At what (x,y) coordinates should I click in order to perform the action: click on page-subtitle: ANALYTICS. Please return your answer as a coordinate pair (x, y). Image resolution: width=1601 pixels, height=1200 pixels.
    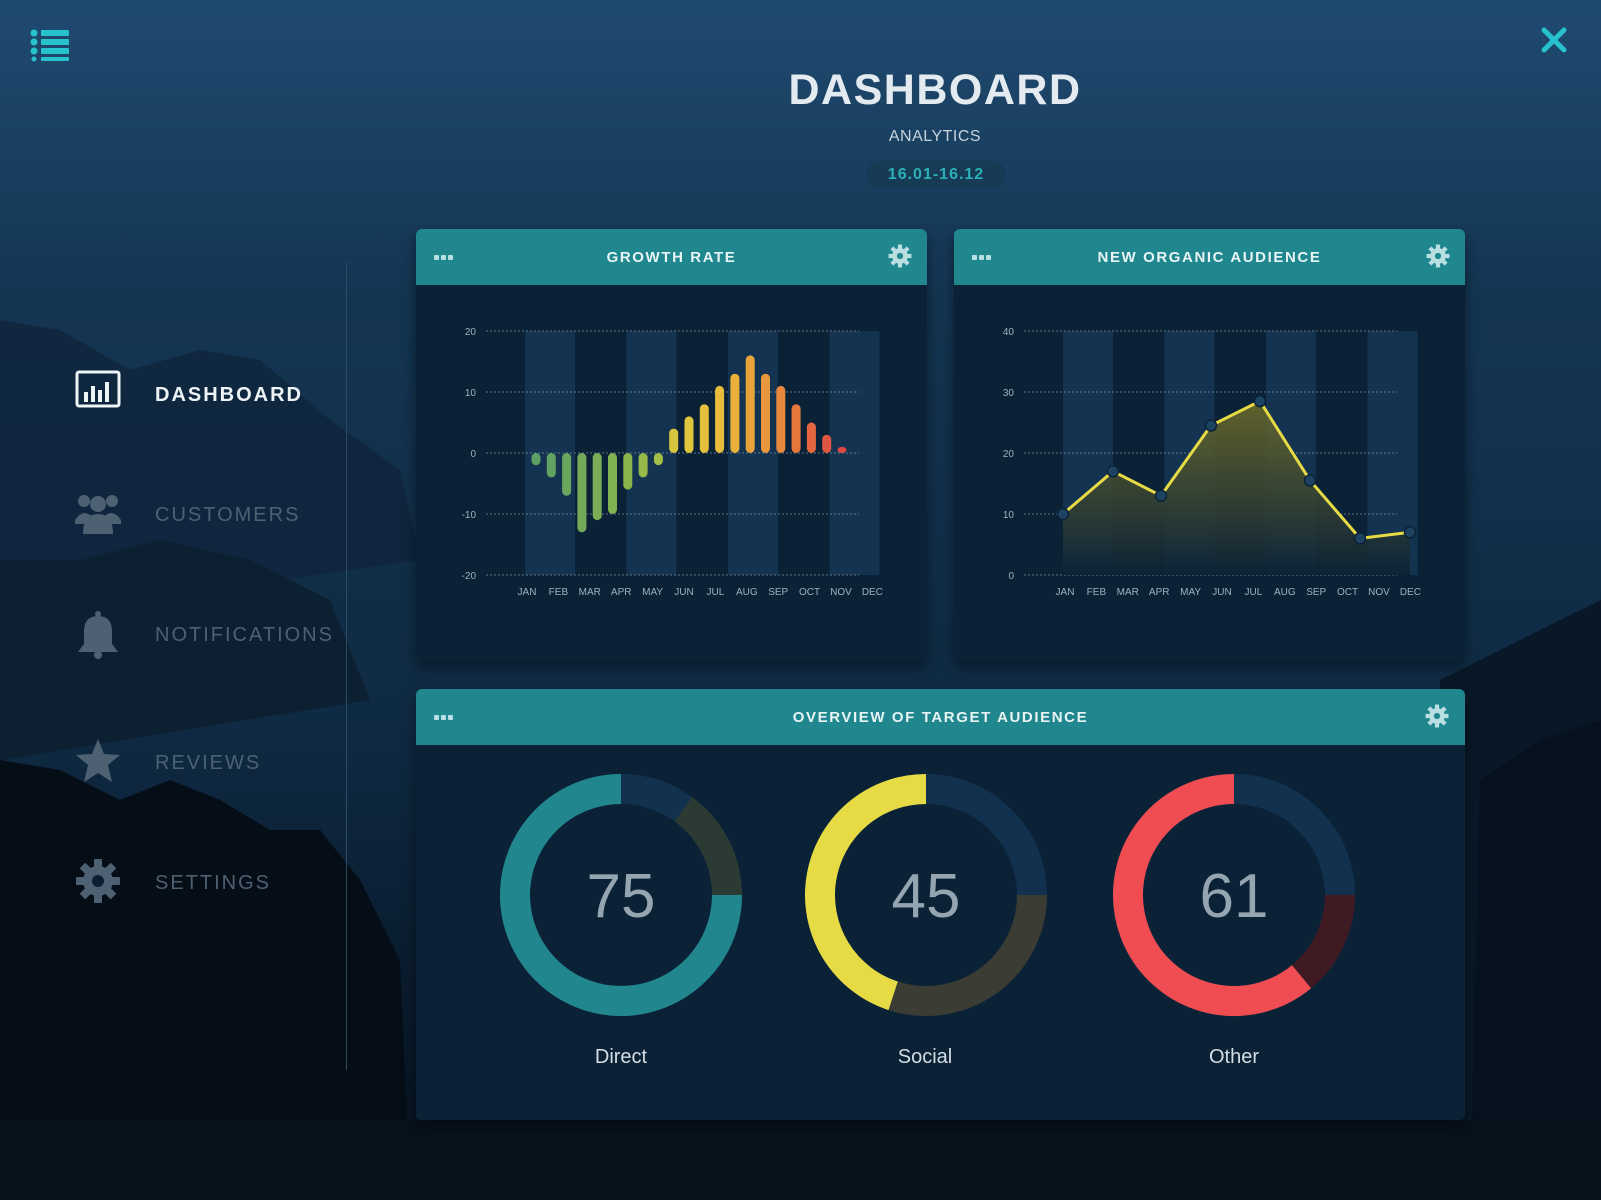
    Looking at the image, I should click on (935, 136).